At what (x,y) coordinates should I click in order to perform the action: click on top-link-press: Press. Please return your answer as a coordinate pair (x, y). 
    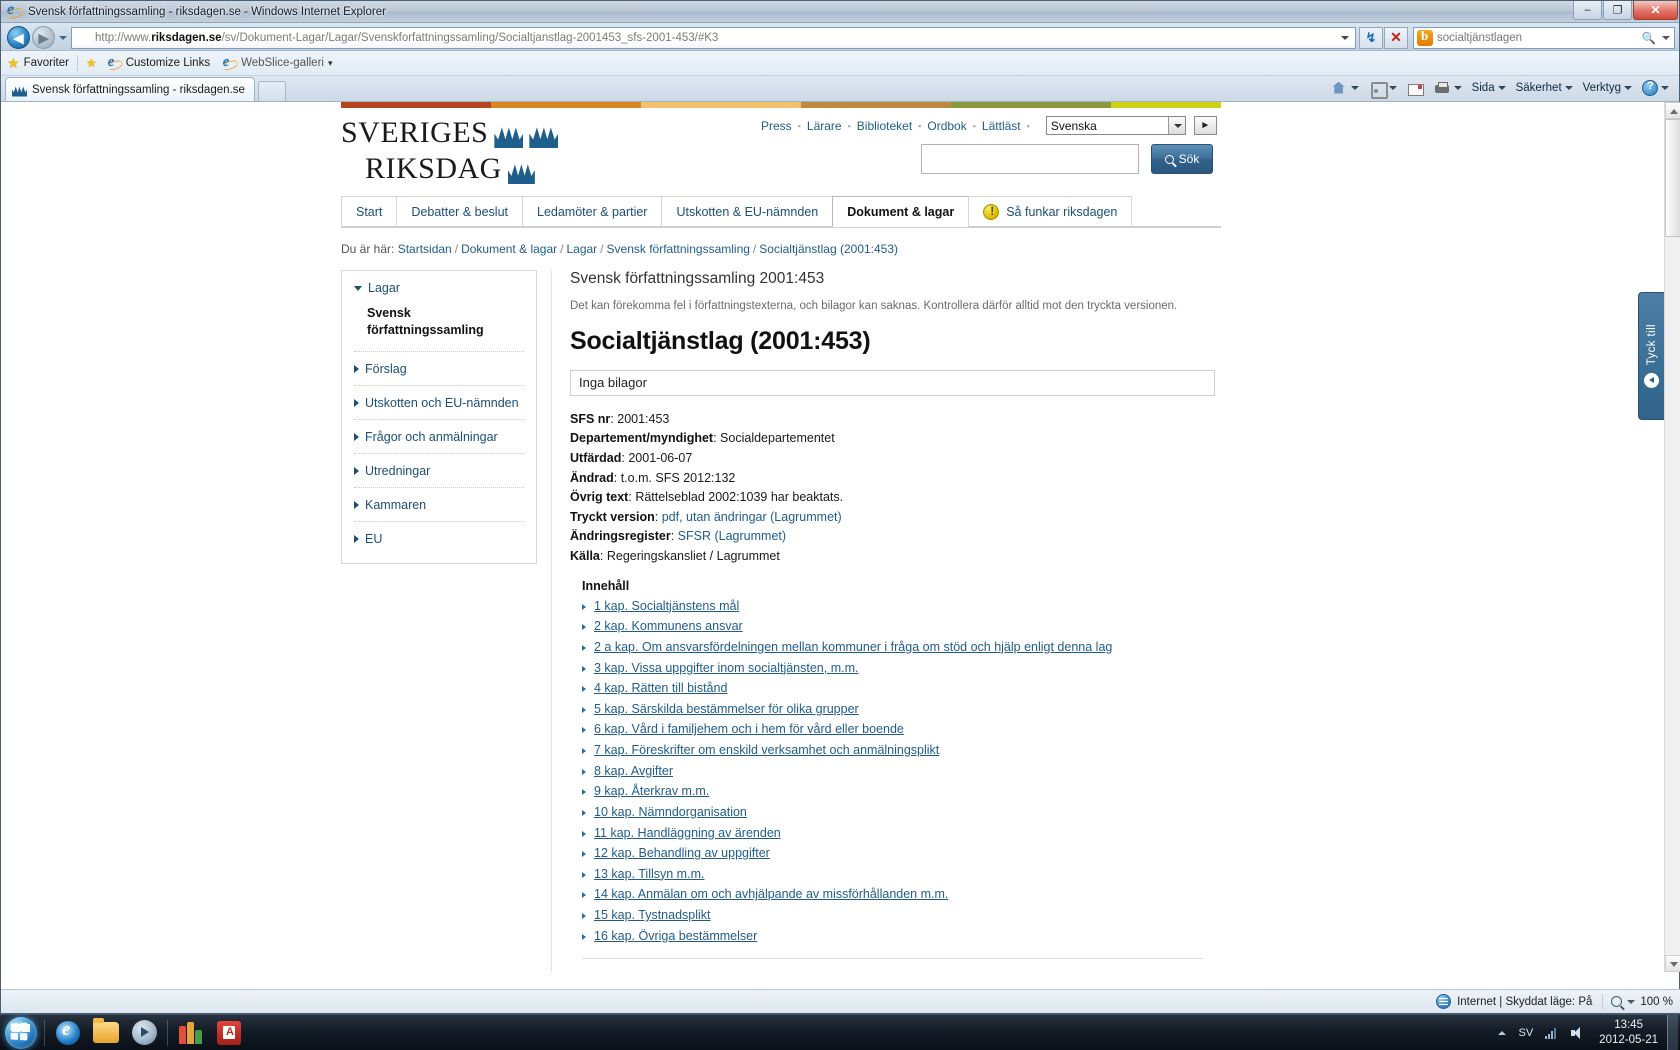
    Looking at the image, I should click on (776, 126).